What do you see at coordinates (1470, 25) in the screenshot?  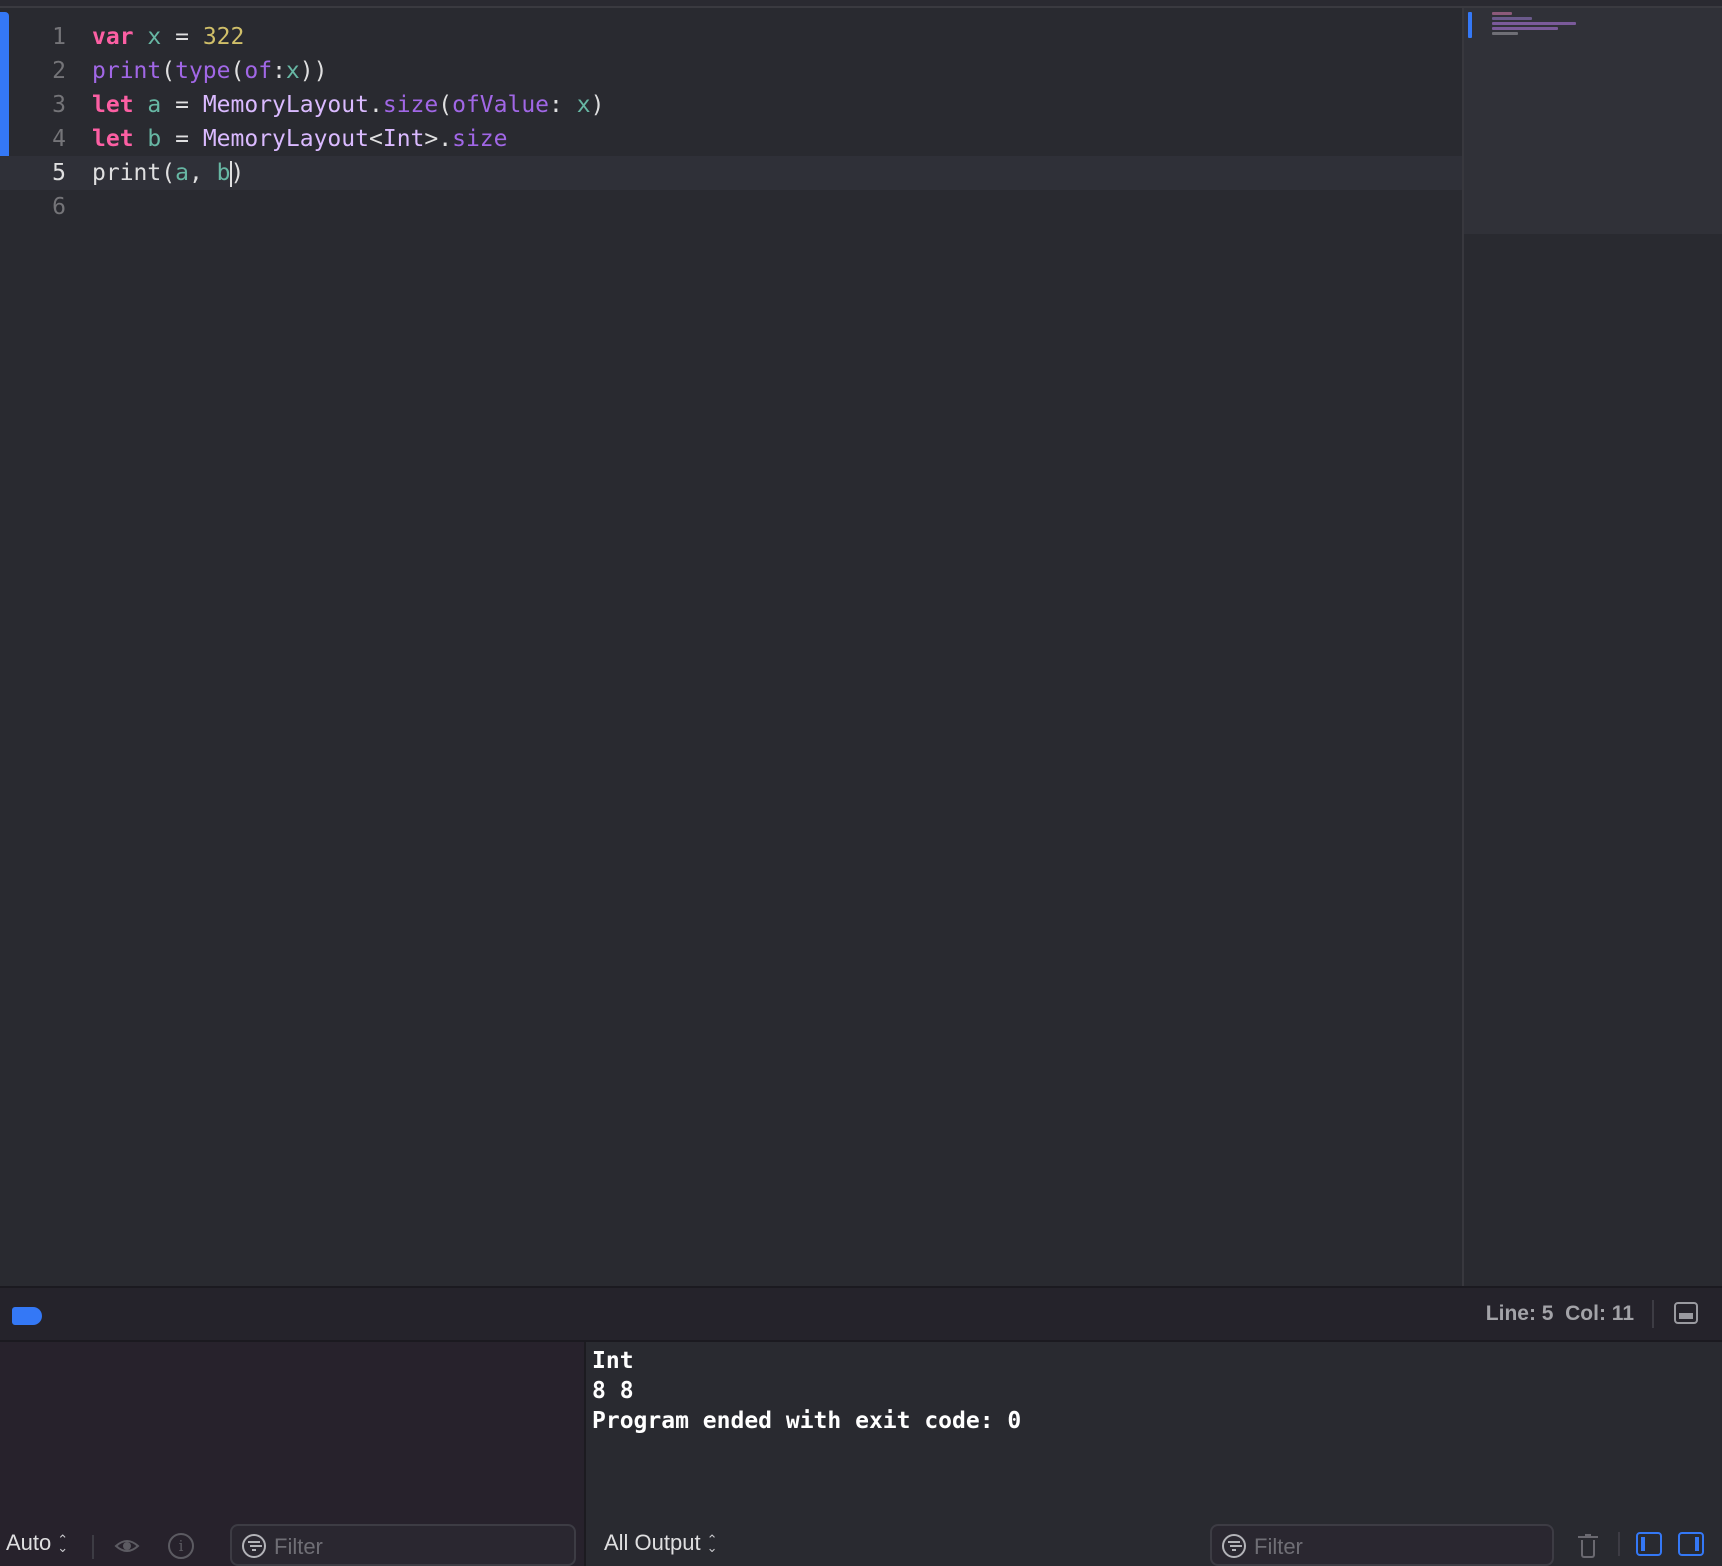 I see `minimap-change-bar` at bounding box center [1470, 25].